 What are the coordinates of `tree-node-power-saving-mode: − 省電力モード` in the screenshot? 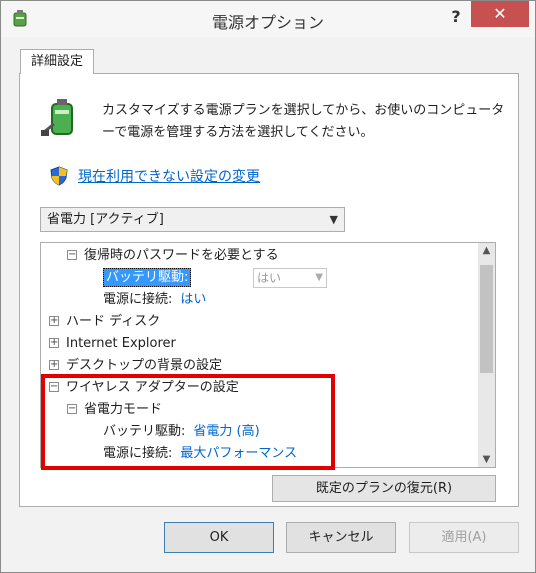 It's located at (114, 410).